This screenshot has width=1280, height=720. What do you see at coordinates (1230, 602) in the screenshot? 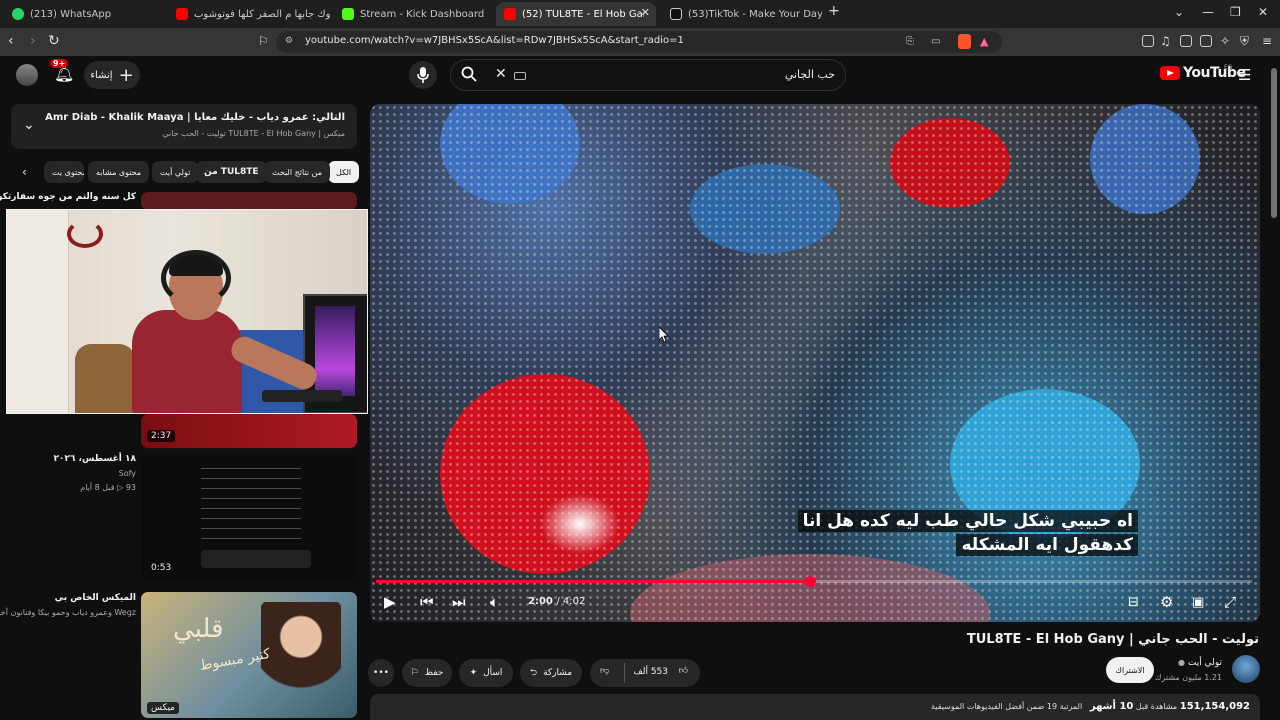
I see `fullscreen-icon: ⤢` at bounding box center [1230, 602].